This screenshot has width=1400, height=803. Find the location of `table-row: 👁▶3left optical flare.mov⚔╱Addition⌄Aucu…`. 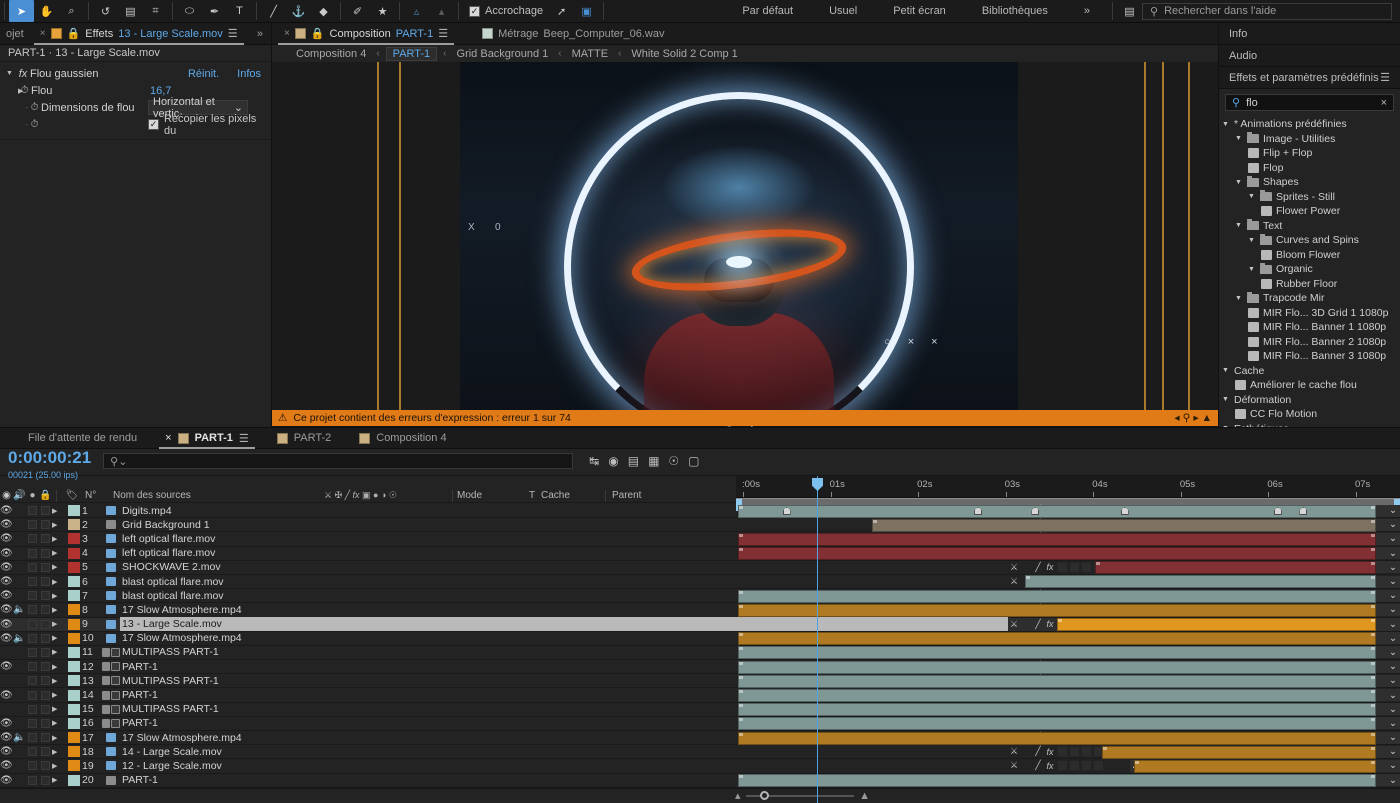

table-row: 👁▶3left optical flare.mov⚔╱Addition⌄Aucu… is located at coordinates (700, 539).